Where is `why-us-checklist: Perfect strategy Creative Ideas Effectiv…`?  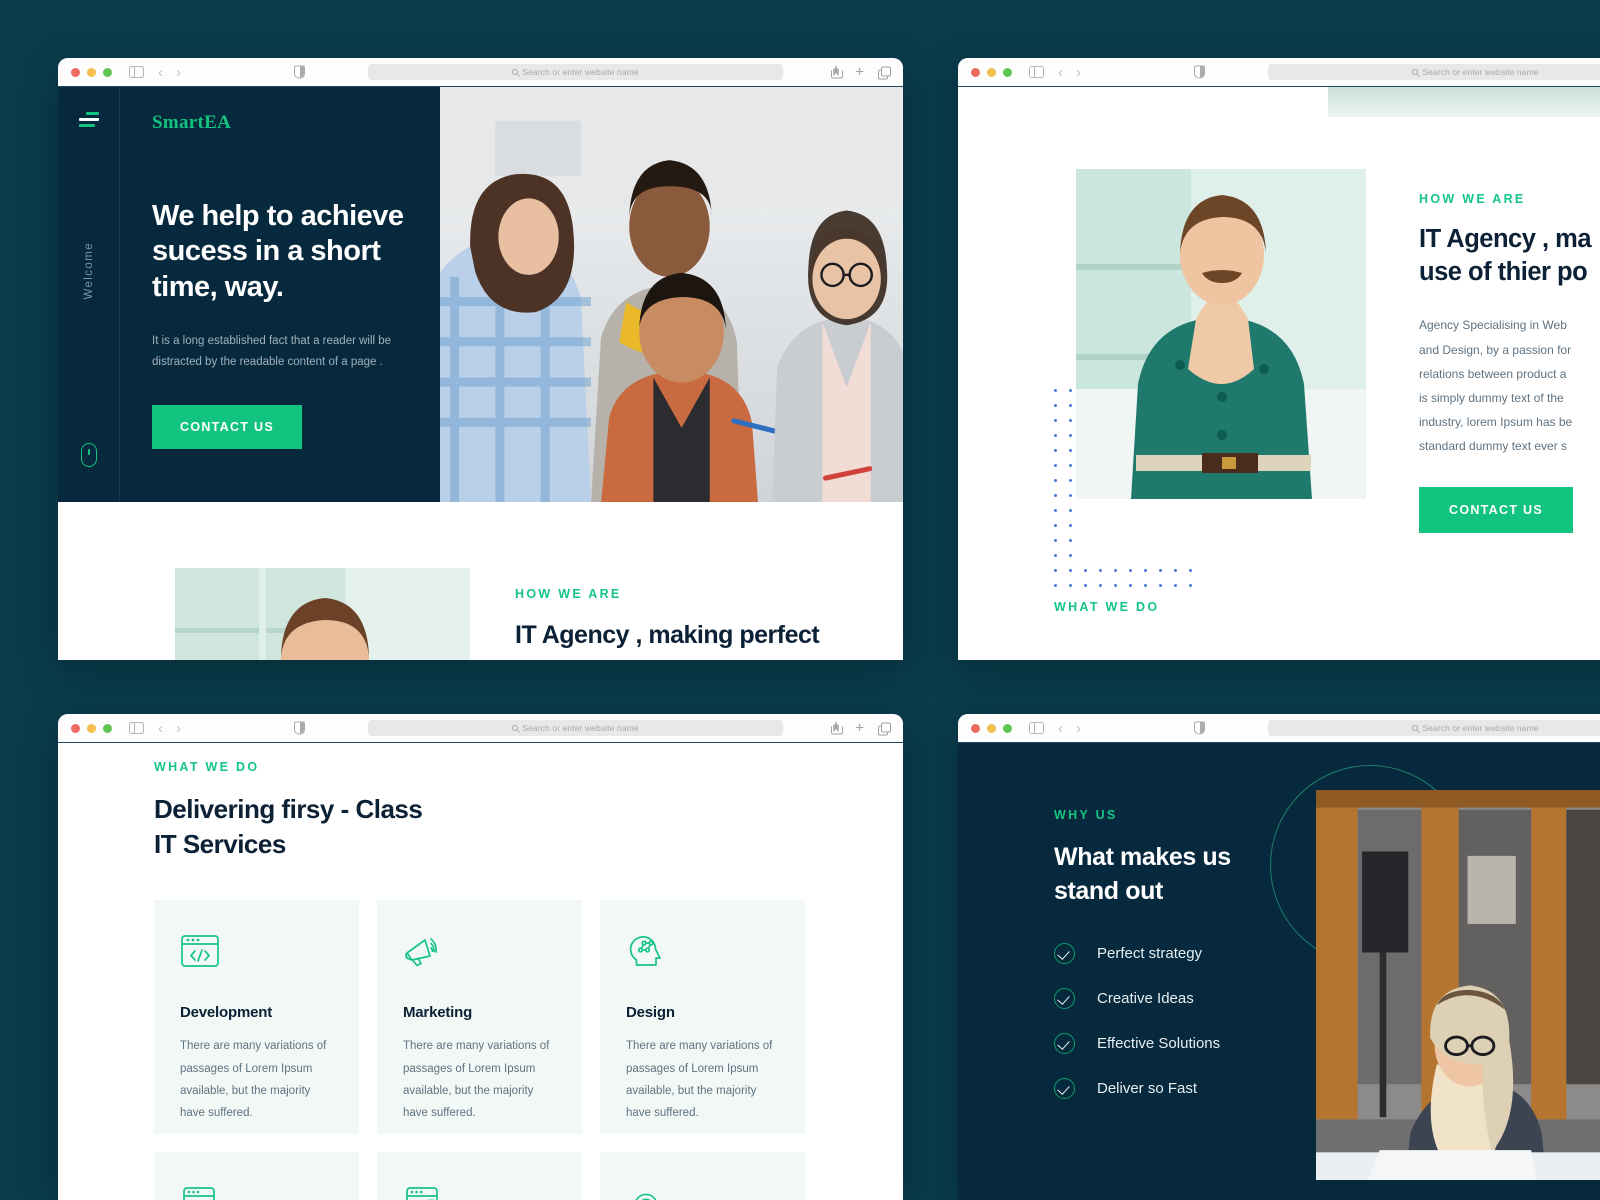
why-us-checklist: Perfect strategy Creative Ideas Effectiv… is located at coordinates (1186, 1020).